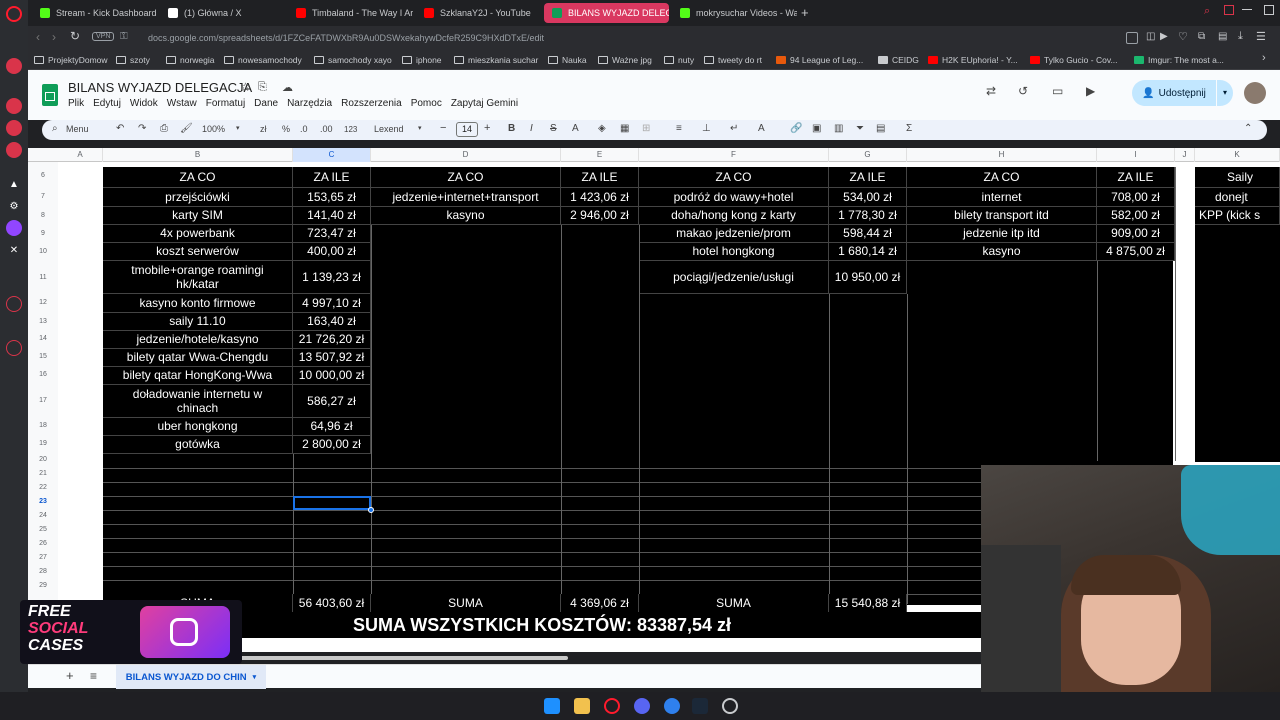 The width and height of the screenshot is (1280, 720). I want to click on currency-icon: zł, so click(263, 129).